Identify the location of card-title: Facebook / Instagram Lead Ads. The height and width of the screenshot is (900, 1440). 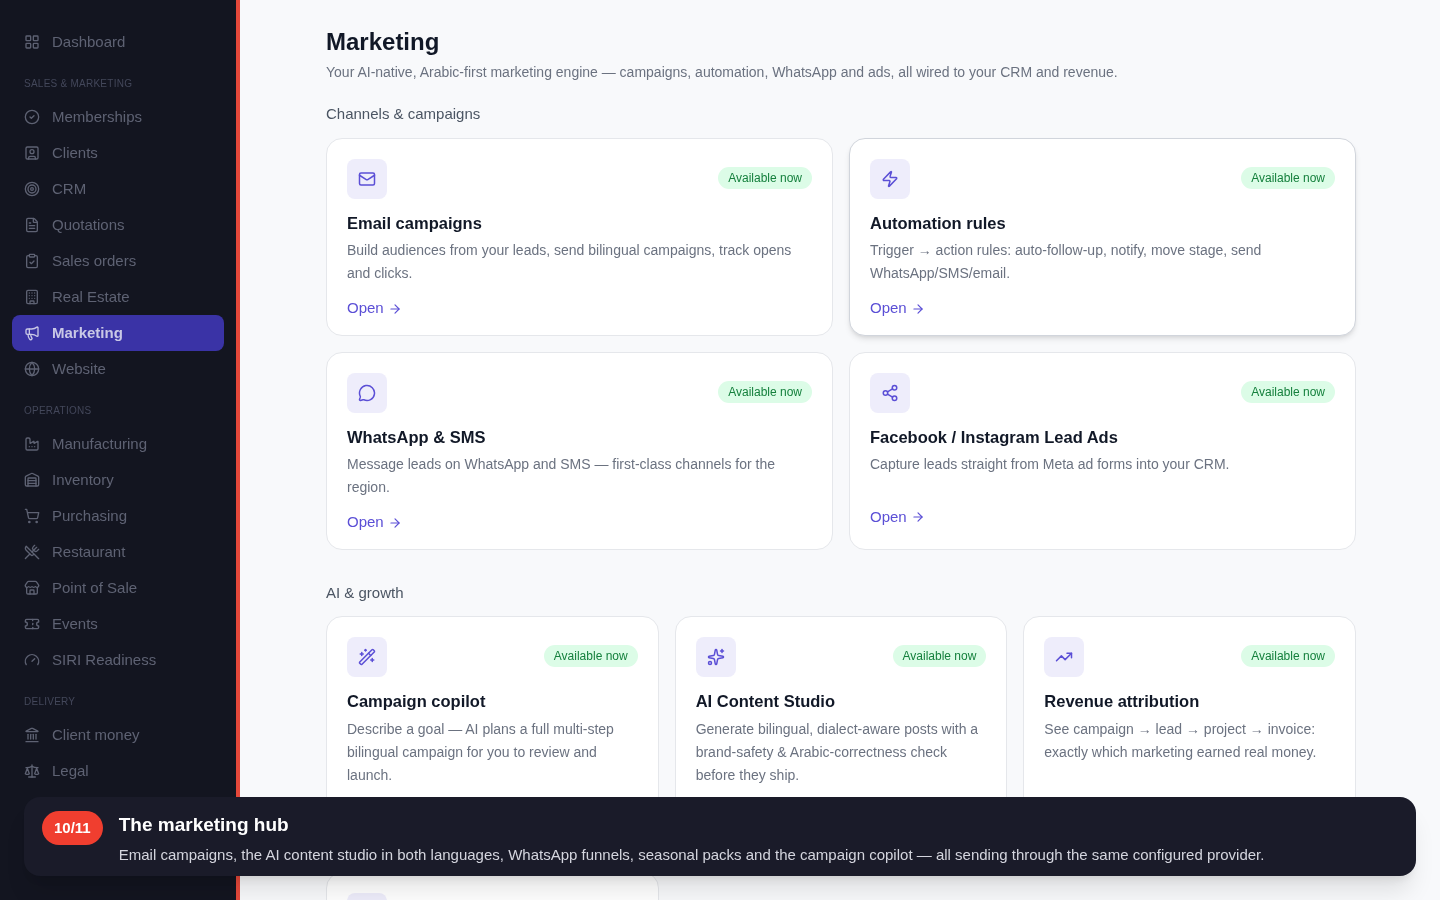
(994, 437).